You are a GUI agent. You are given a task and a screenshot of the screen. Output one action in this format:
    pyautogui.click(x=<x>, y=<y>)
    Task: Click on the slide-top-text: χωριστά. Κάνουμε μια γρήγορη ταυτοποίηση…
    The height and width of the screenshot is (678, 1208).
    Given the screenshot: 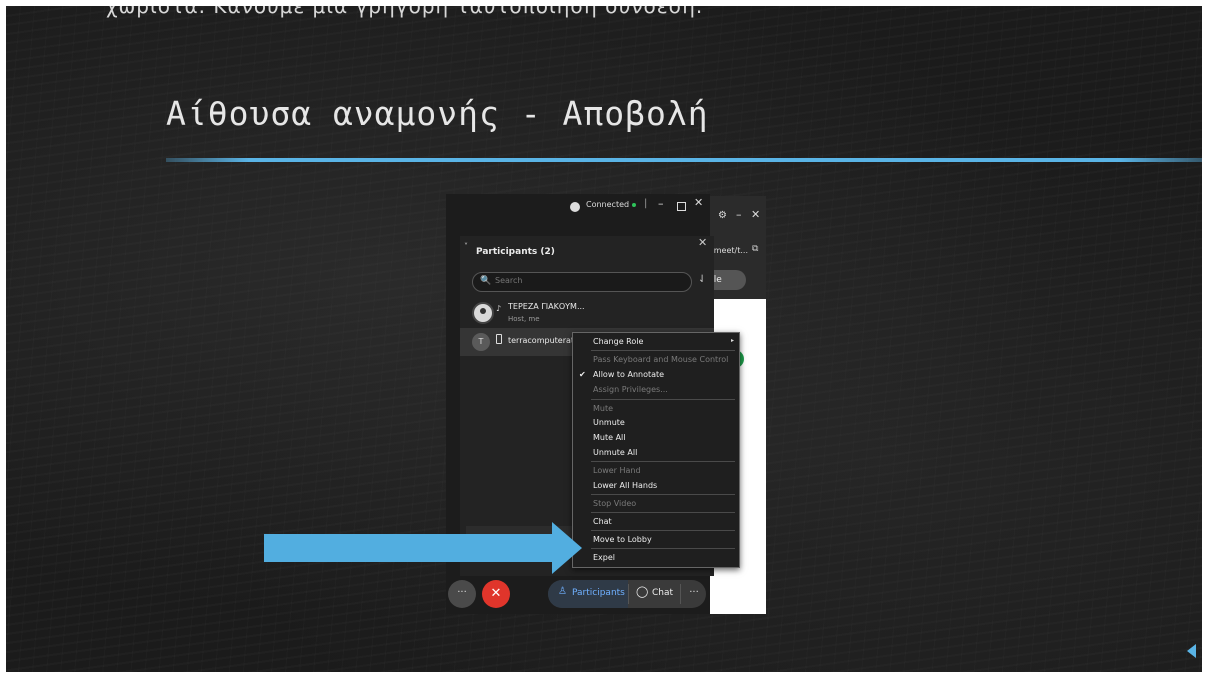 What is the action you would take?
    pyautogui.click(x=405, y=12)
    